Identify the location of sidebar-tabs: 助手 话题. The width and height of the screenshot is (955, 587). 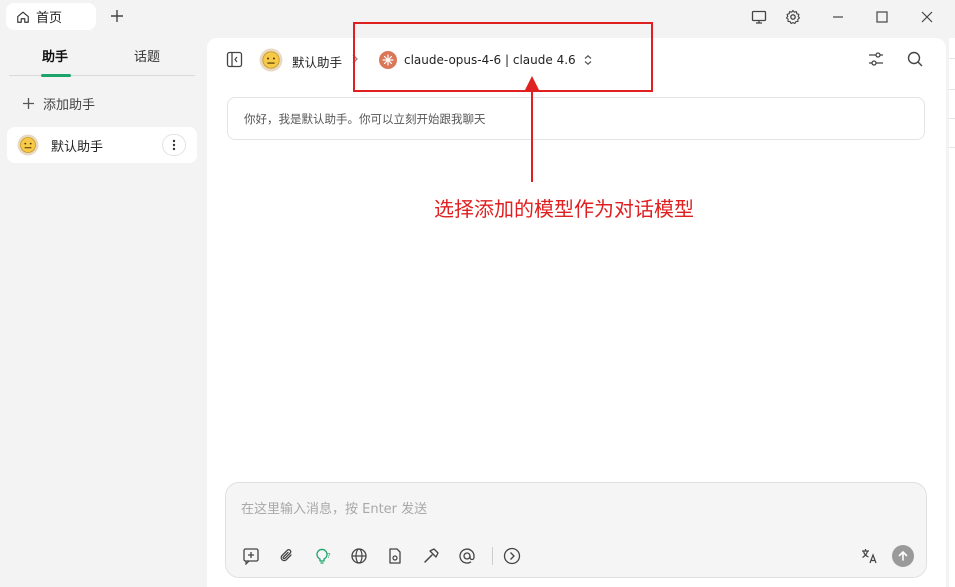
(102, 57).